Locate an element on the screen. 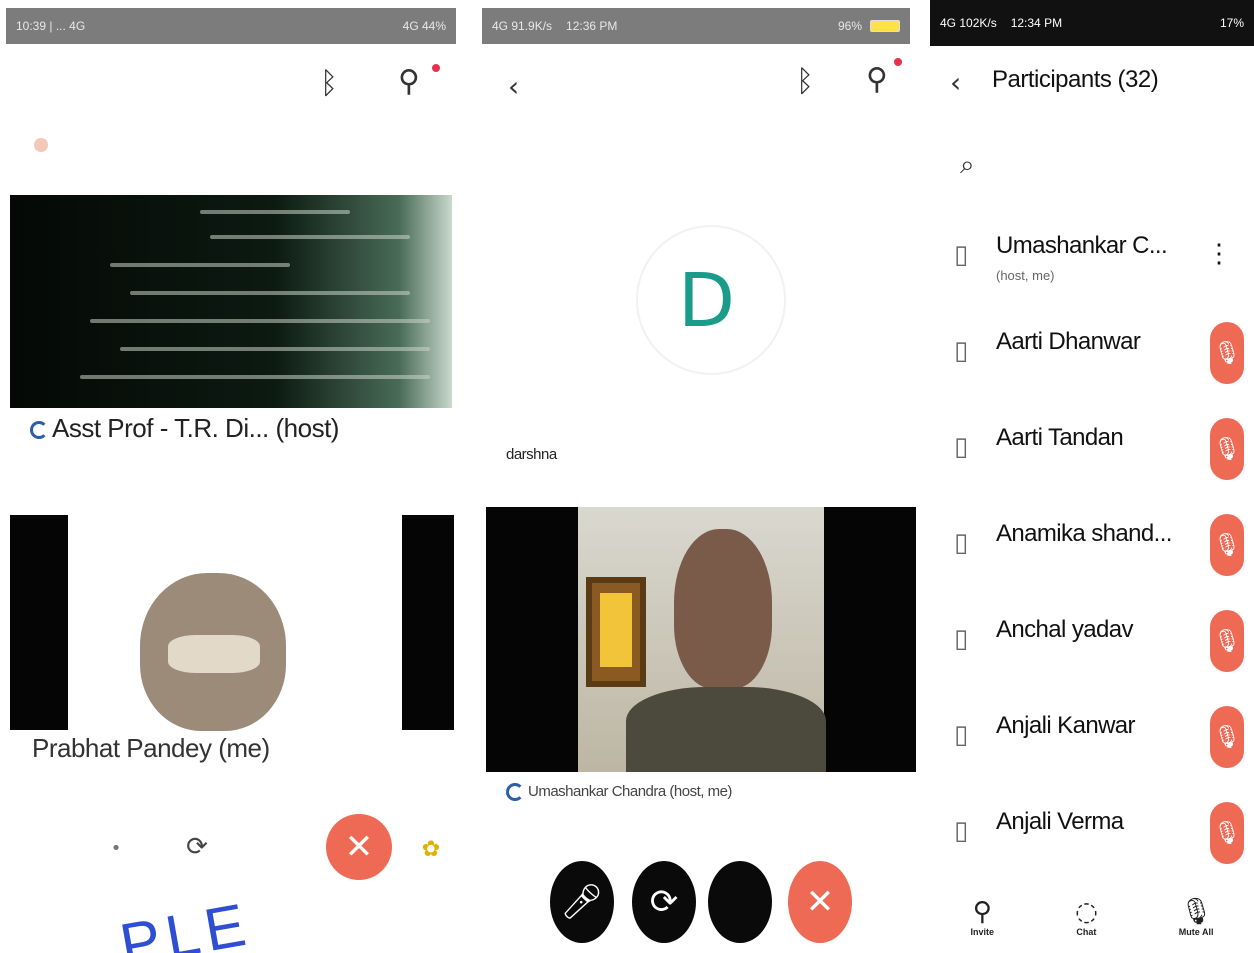 Image resolution: width=1254 pixels, height=953 pixels. chat-label: Chat is located at coordinates (1086, 932).